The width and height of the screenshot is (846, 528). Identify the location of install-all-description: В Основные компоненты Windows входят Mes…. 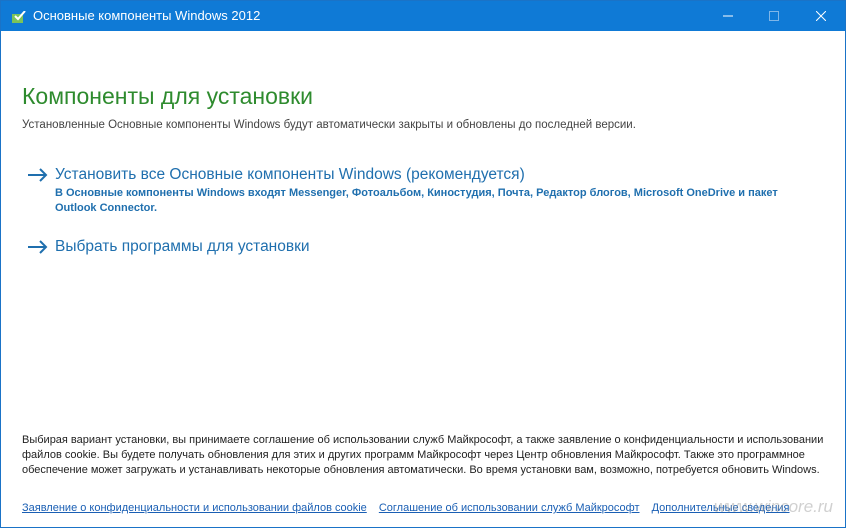
(416, 200).